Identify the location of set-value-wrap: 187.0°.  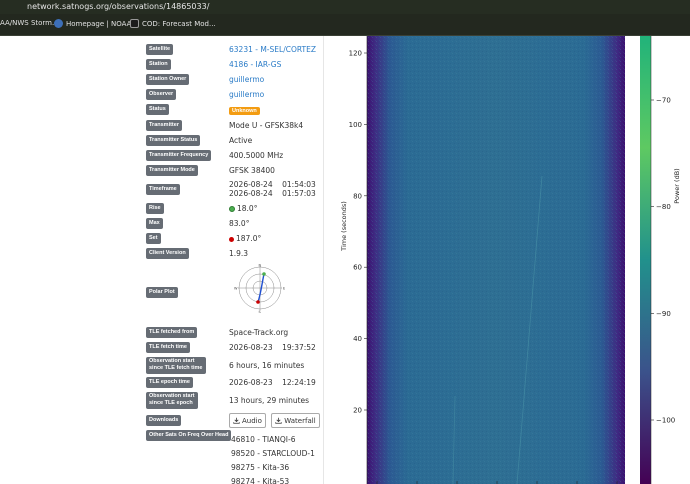
(245, 238).